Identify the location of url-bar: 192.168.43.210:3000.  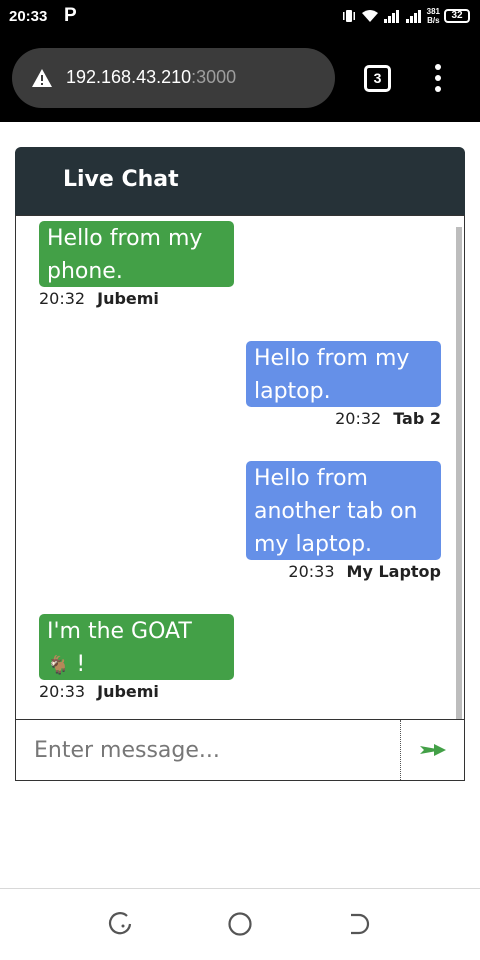
(173, 78).